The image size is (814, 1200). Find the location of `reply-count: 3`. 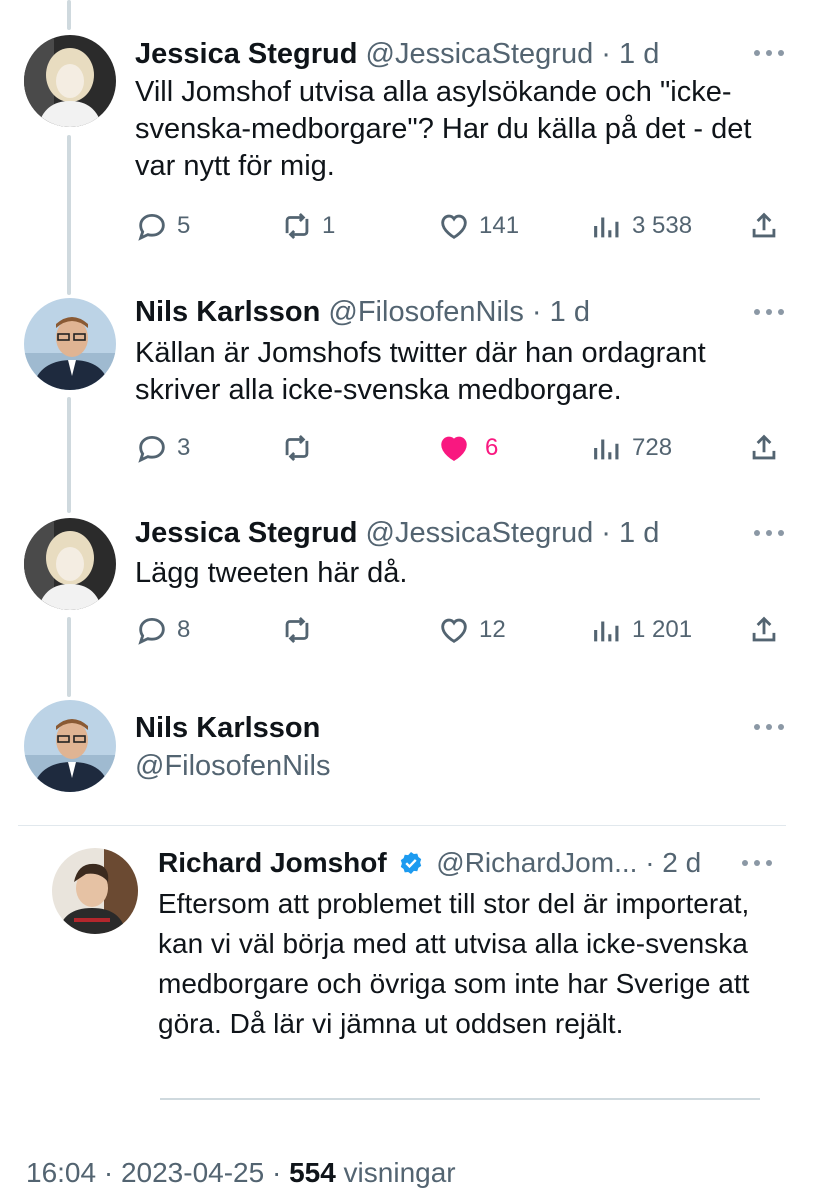

reply-count: 3 is located at coordinates (184, 447).